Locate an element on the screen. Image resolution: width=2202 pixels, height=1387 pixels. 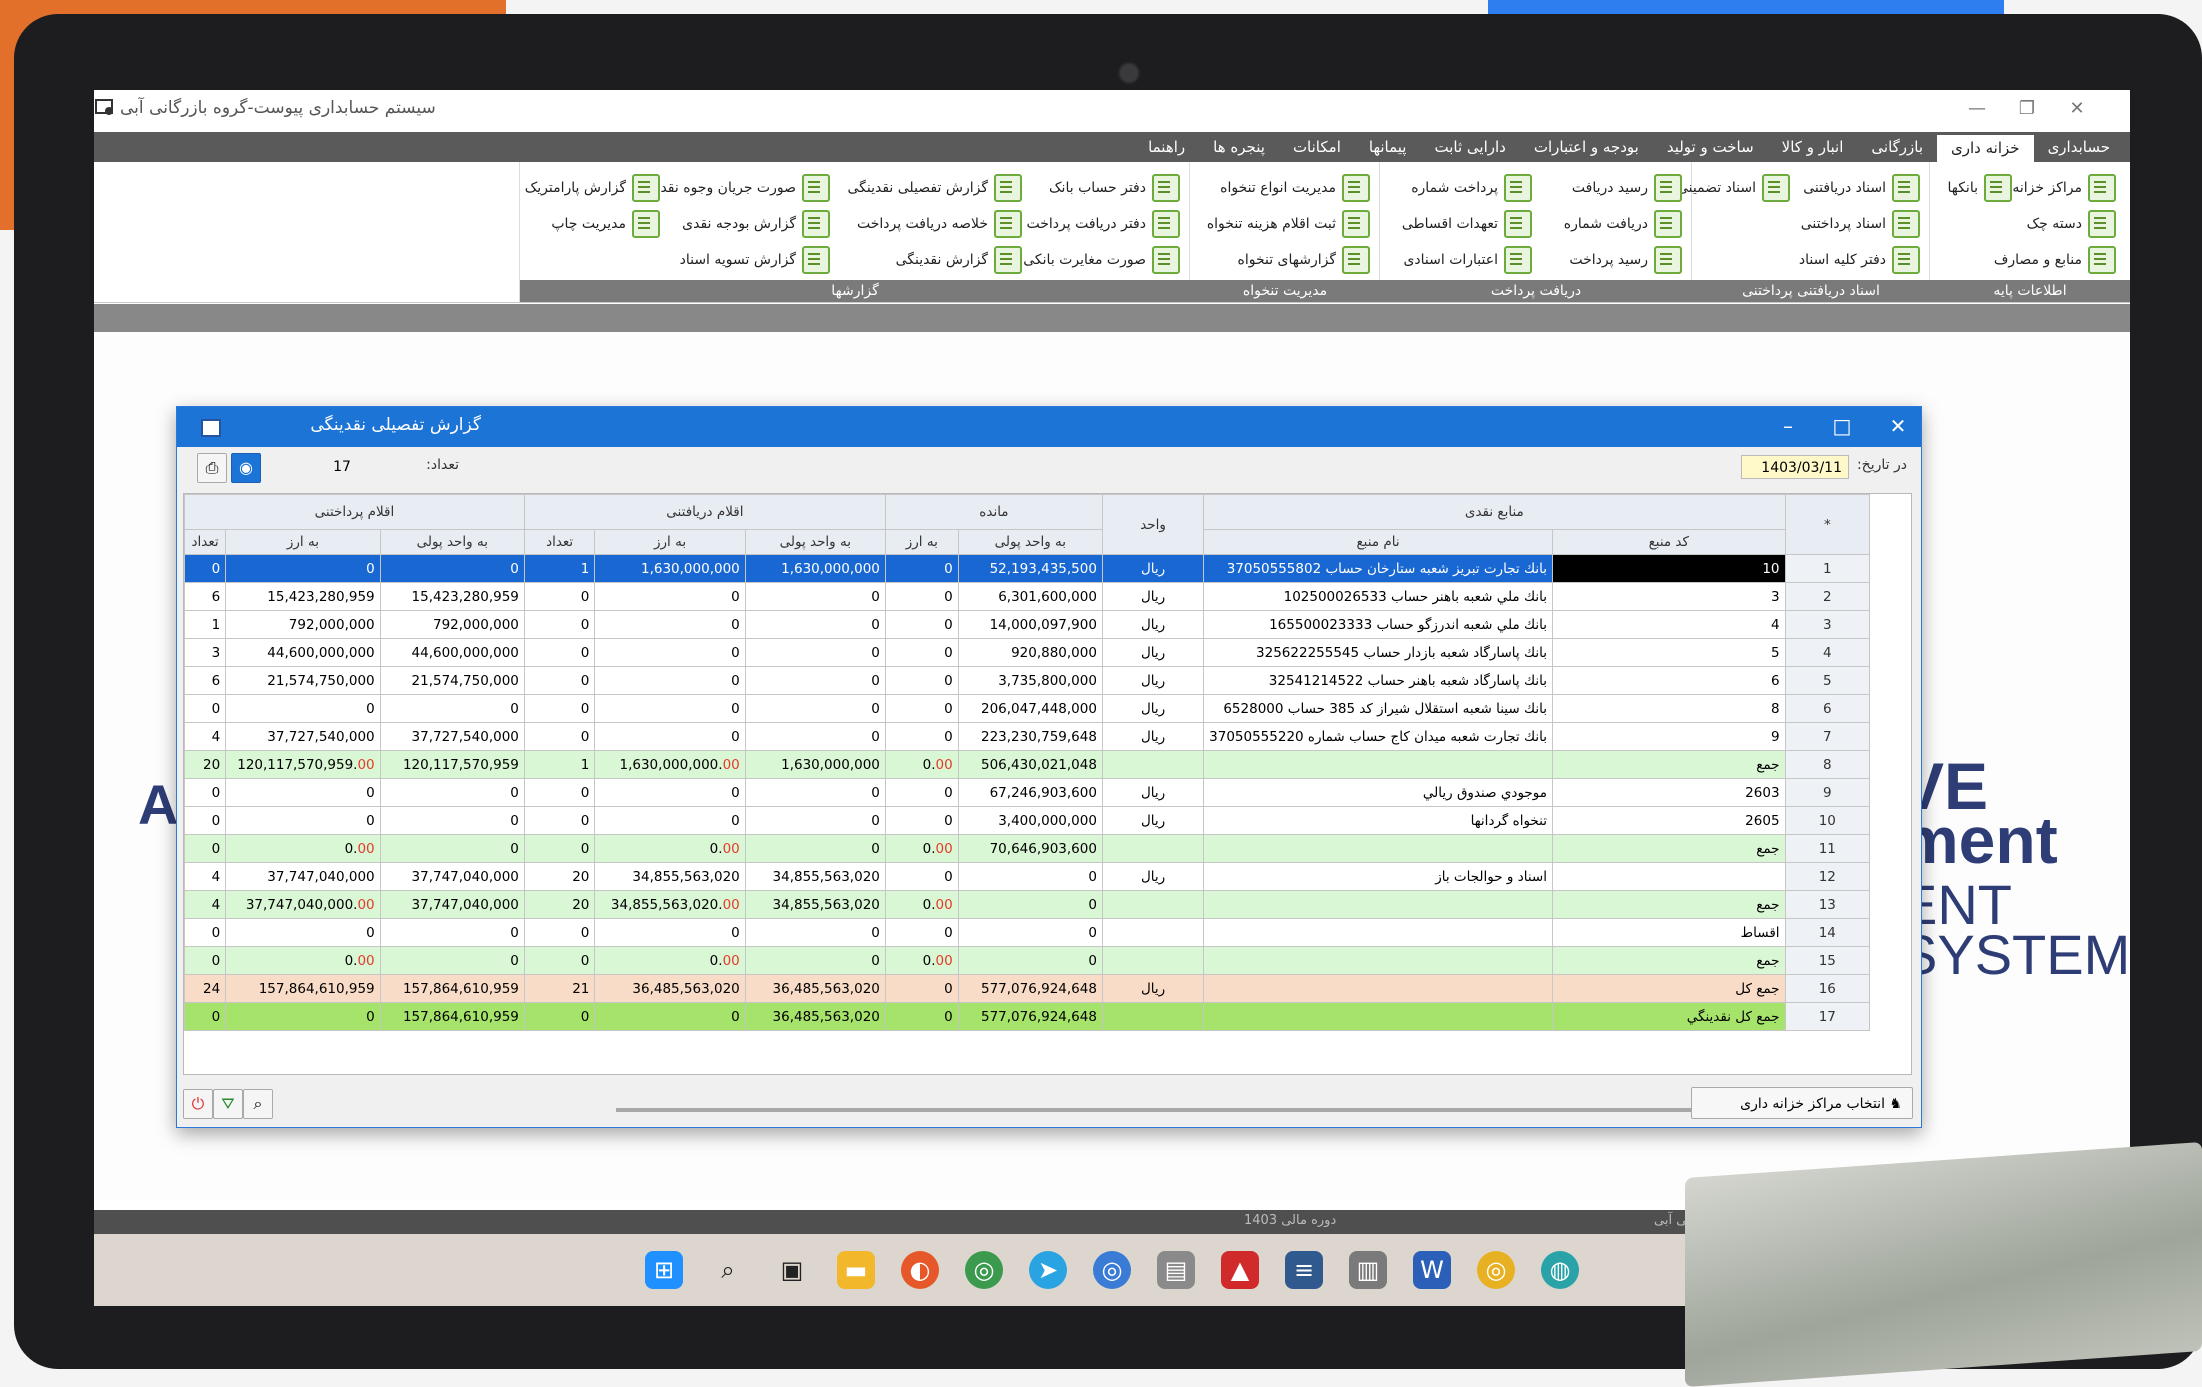
app-b-icon: ≡ is located at coordinates (1304, 1270).